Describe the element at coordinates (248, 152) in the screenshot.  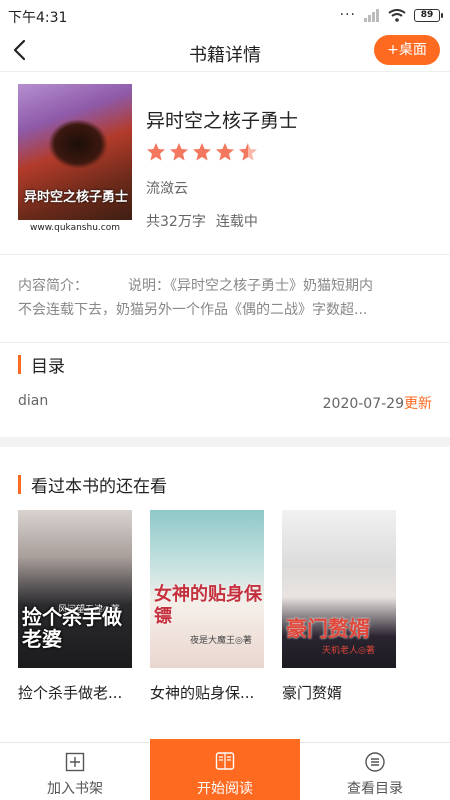
I see `half-star-icon` at that location.